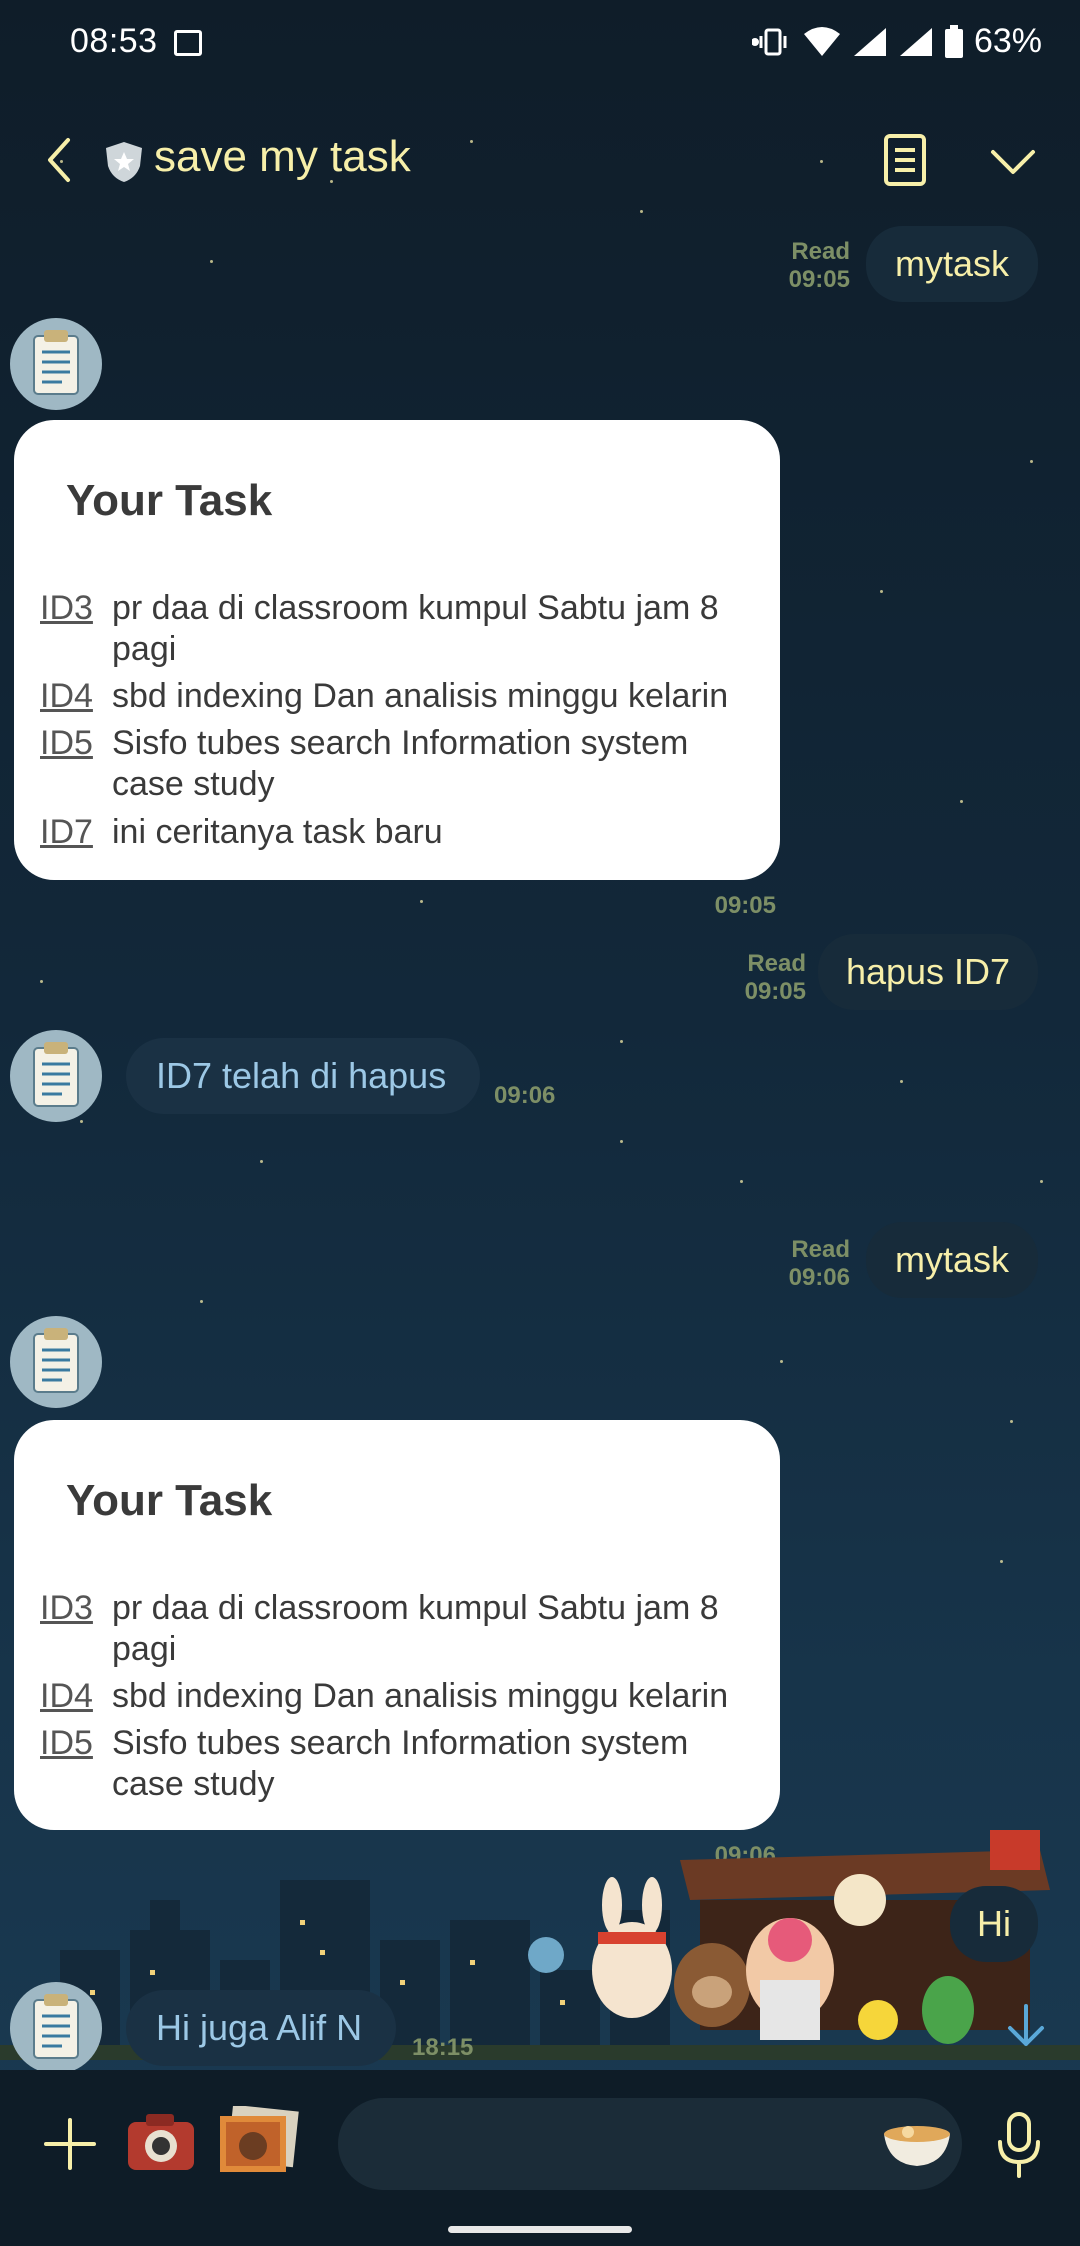  What do you see at coordinates (953, 41) in the screenshot?
I see `battery-icon` at bounding box center [953, 41].